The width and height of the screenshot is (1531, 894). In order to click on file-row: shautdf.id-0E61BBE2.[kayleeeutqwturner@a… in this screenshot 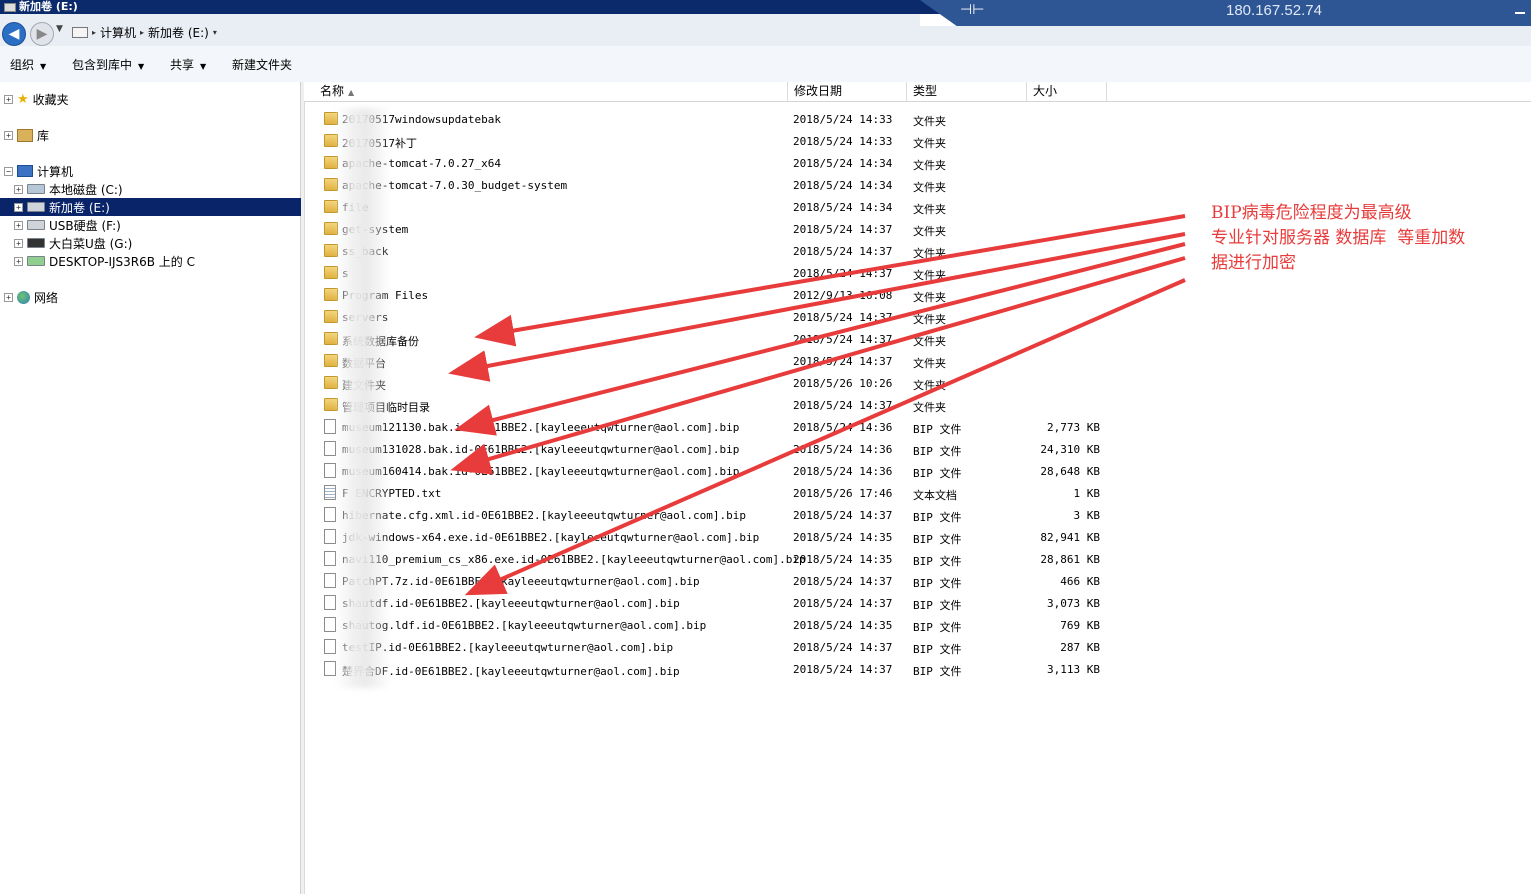, I will do `click(704, 604)`.